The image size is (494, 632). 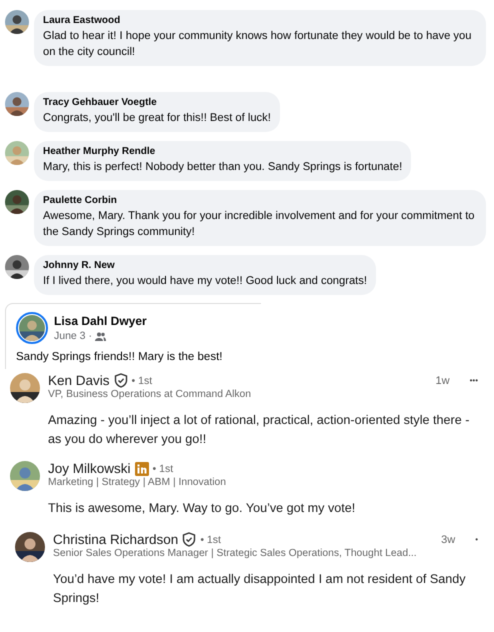 I want to click on author-name: Johnny R. New, so click(x=205, y=265).